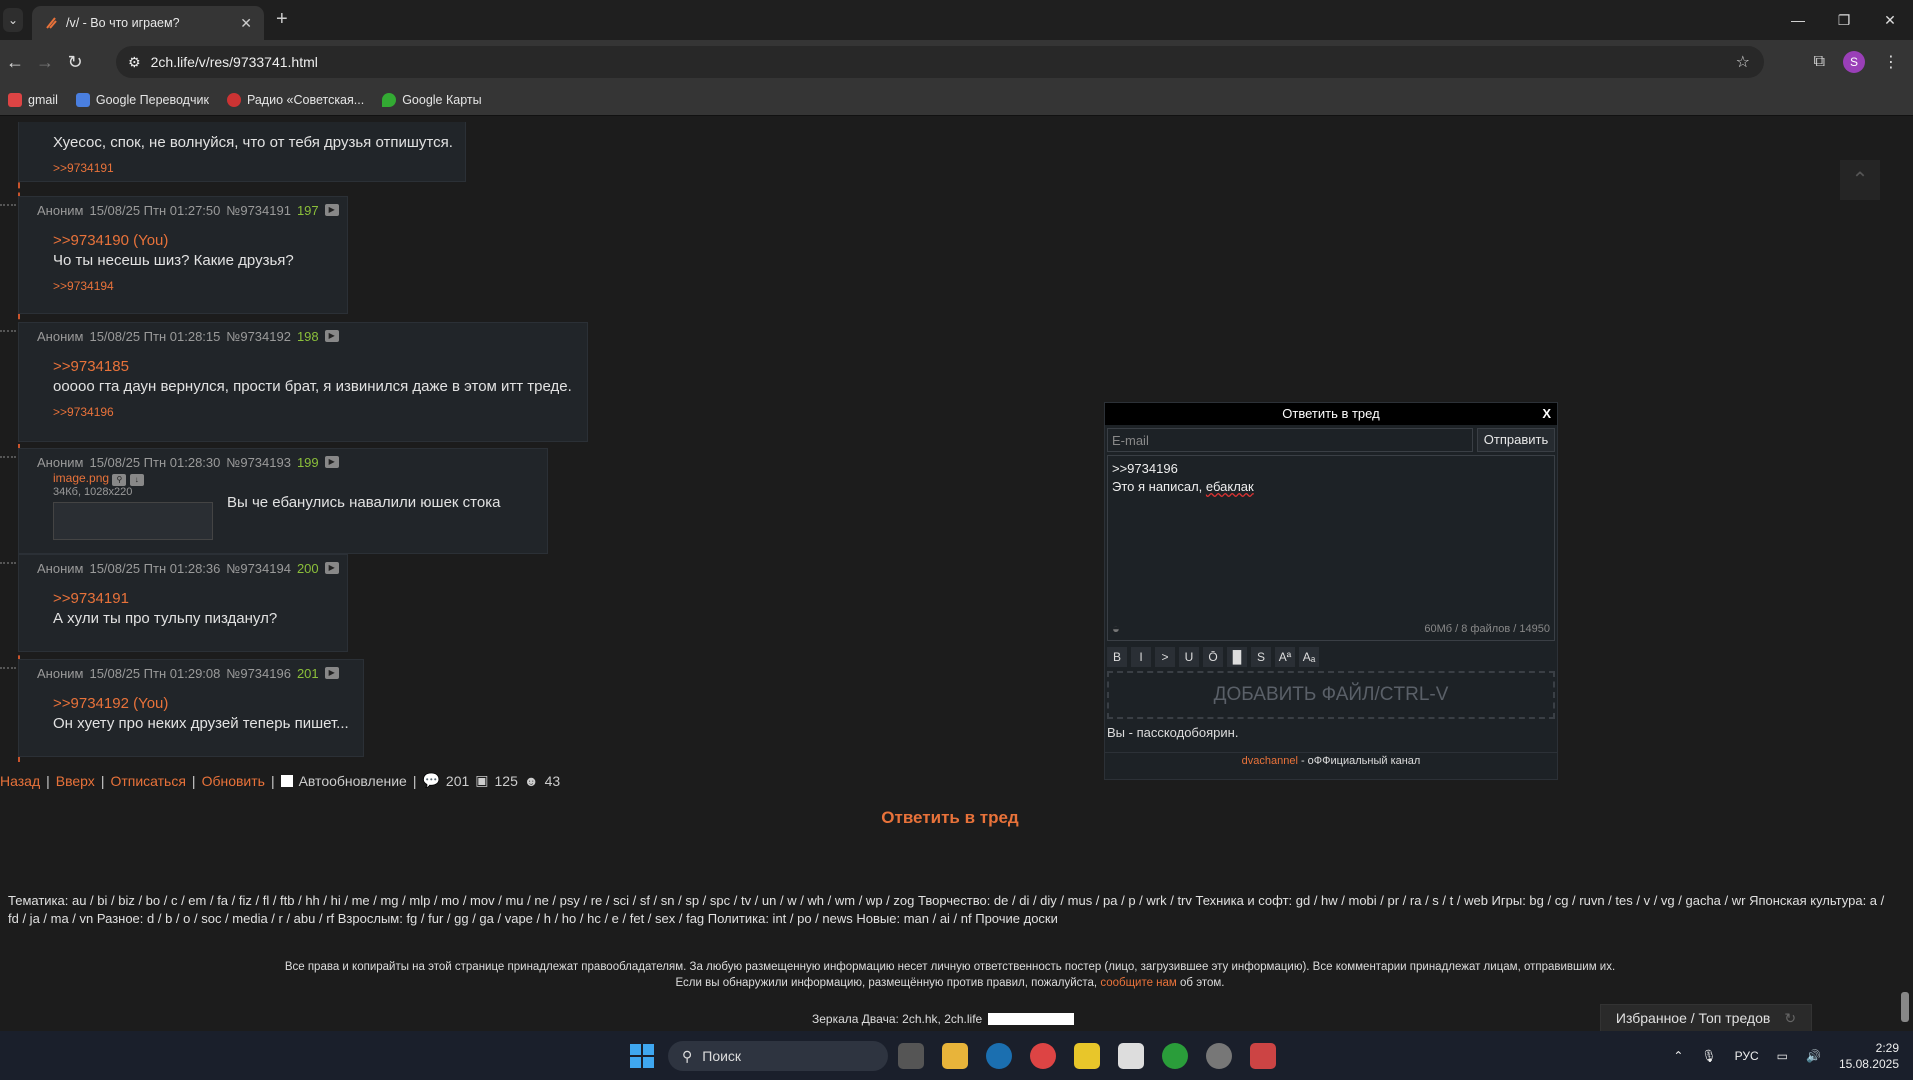 The image size is (1913, 1080). I want to click on report-link: сообщите нам, so click(1138, 983).